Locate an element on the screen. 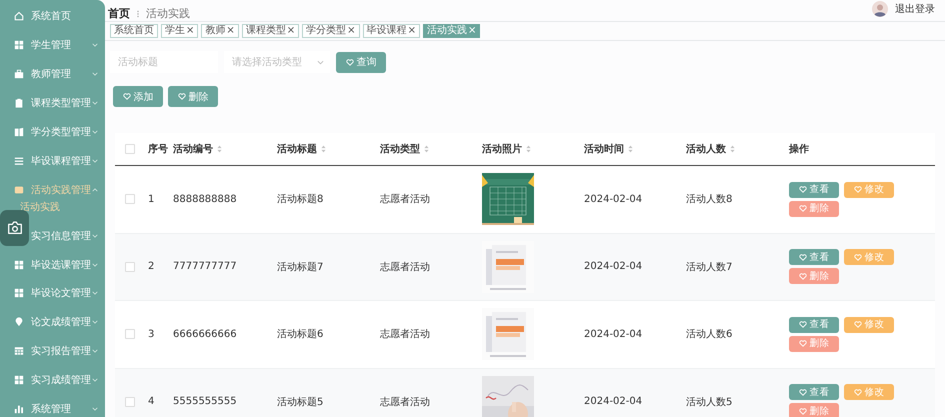 The image size is (945, 417). table-cell-text: 4 is located at coordinates (152, 402).